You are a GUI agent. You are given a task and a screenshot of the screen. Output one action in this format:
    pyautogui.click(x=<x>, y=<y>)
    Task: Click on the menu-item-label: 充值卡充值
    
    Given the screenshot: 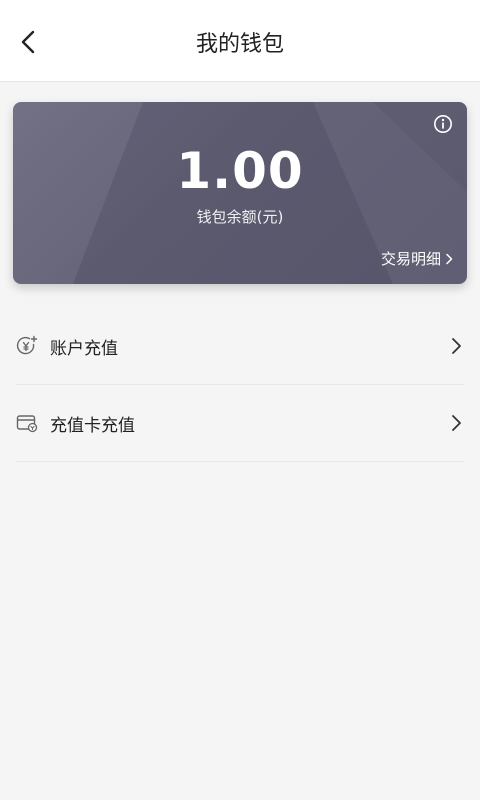 What is the action you would take?
    pyautogui.click(x=92, y=425)
    